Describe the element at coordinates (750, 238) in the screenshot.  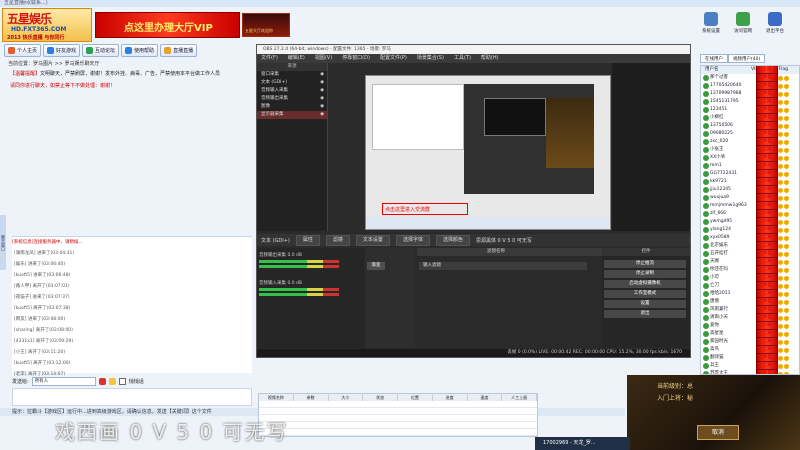
I see `user-row: xyx0589 少将` at that location.